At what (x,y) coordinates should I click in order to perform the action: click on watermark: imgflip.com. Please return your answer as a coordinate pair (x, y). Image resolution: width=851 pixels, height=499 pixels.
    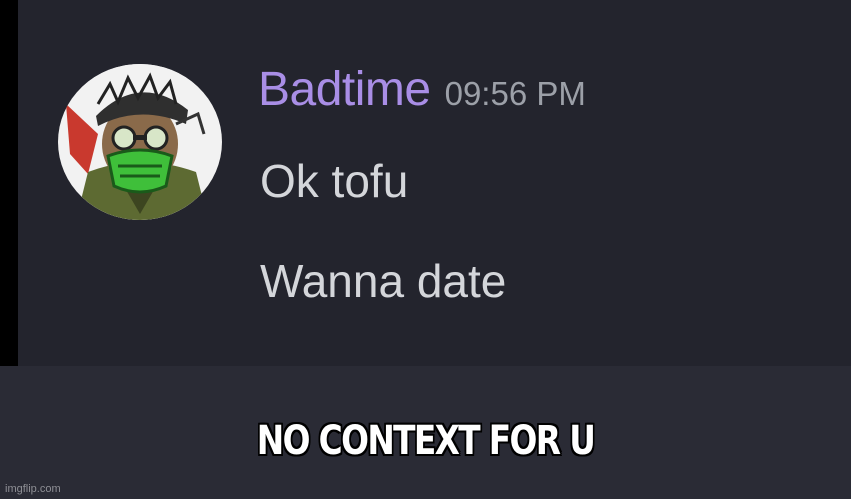
    Looking at the image, I should click on (33, 489).